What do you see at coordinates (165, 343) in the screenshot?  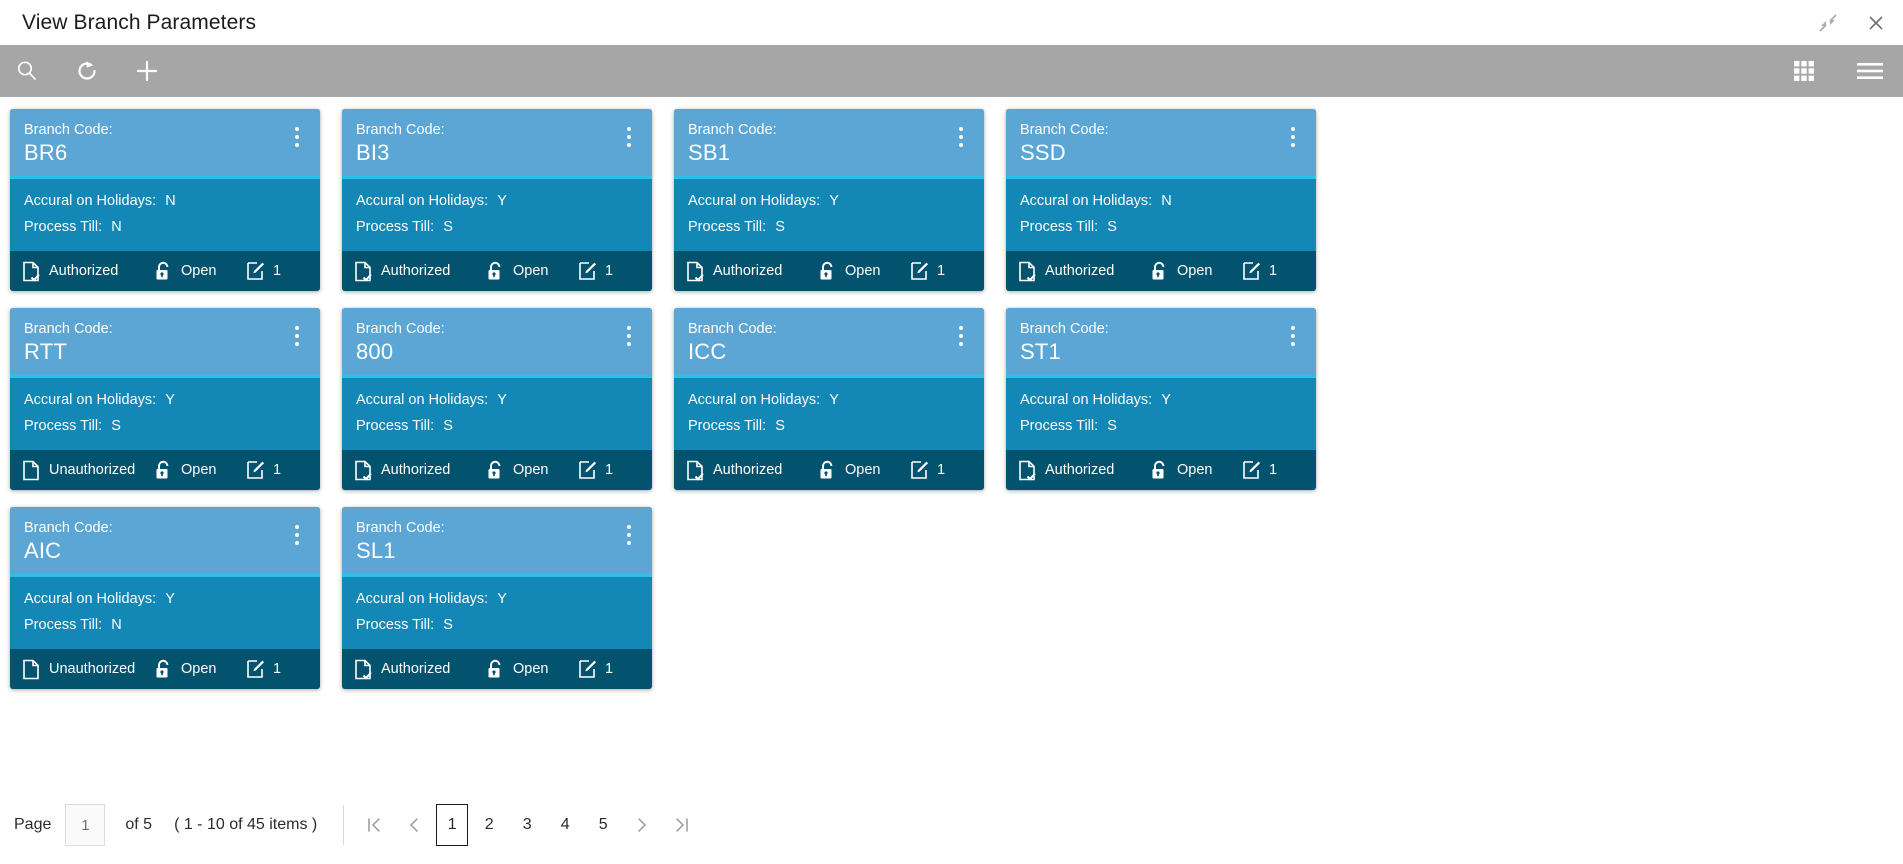 I see `card-header: Branch Code: RTT` at bounding box center [165, 343].